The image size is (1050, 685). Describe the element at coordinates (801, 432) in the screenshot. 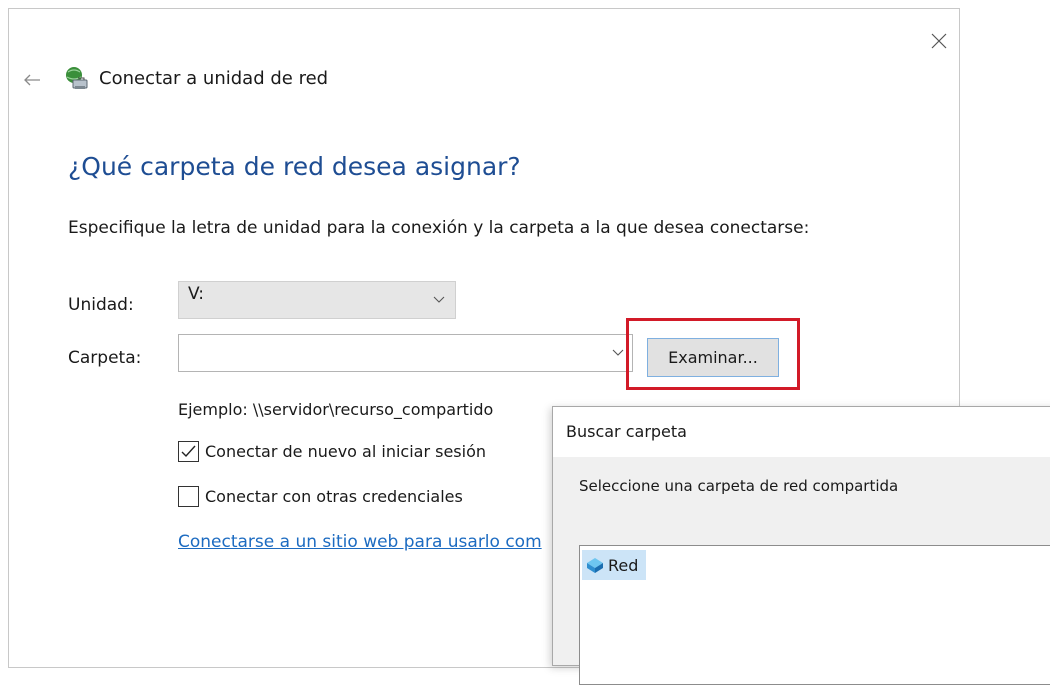

I see `browse-dialog-titlebar: Buscar carpeta` at that location.